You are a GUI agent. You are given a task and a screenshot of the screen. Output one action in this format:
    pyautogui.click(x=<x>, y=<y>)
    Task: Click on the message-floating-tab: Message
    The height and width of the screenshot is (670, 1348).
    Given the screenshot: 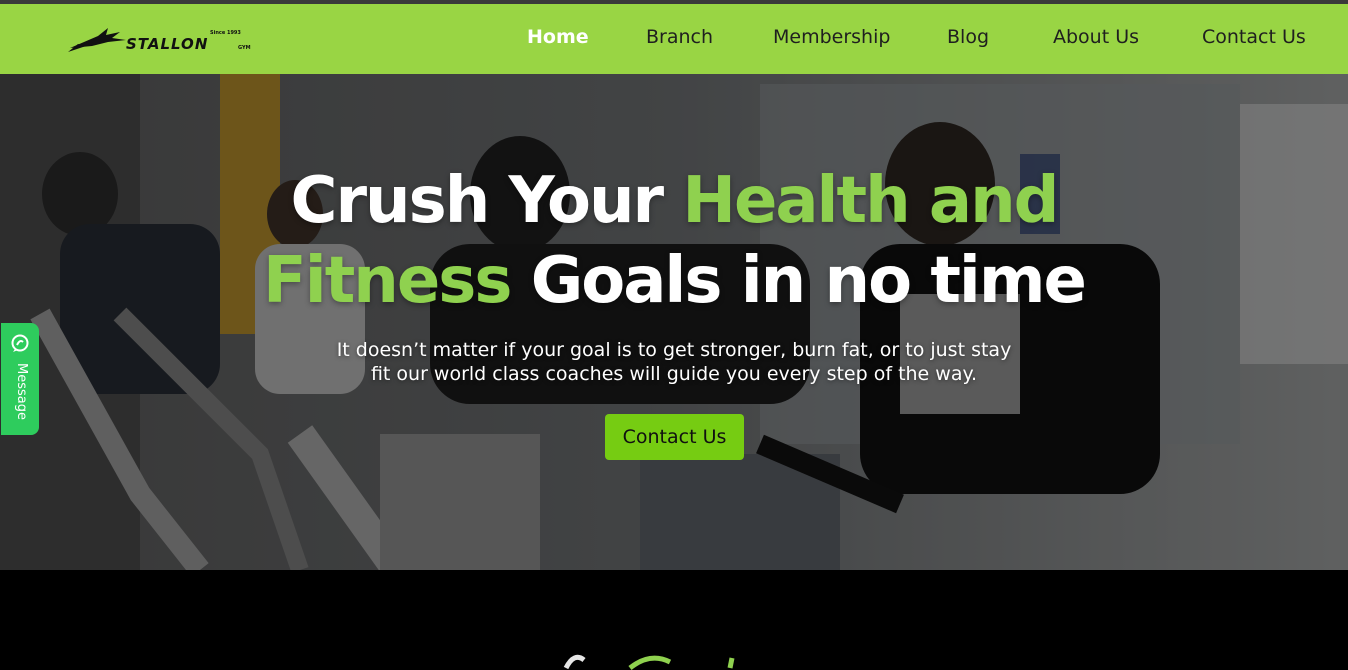 What is the action you would take?
    pyautogui.click(x=20, y=379)
    